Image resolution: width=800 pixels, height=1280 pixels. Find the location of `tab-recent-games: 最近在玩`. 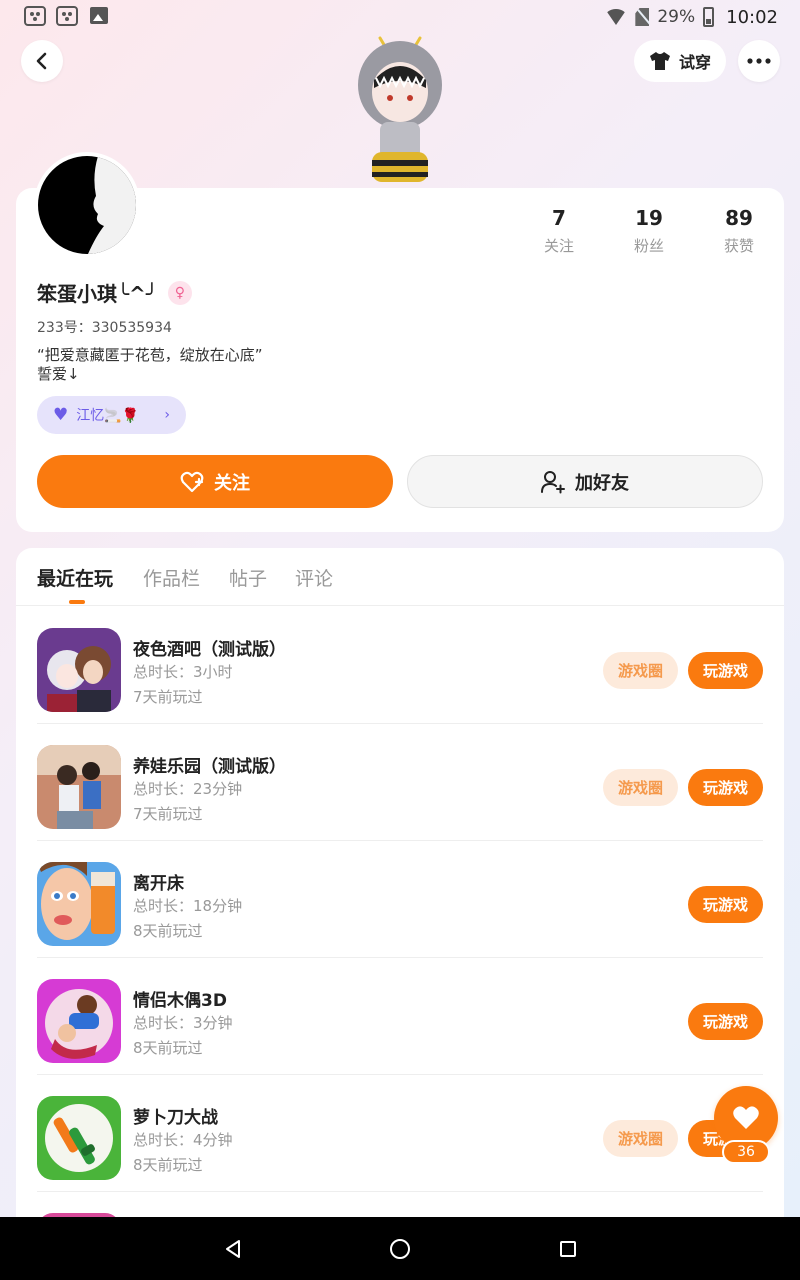

tab-recent-games: 最近在玩 is located at coordinates (75, 577).